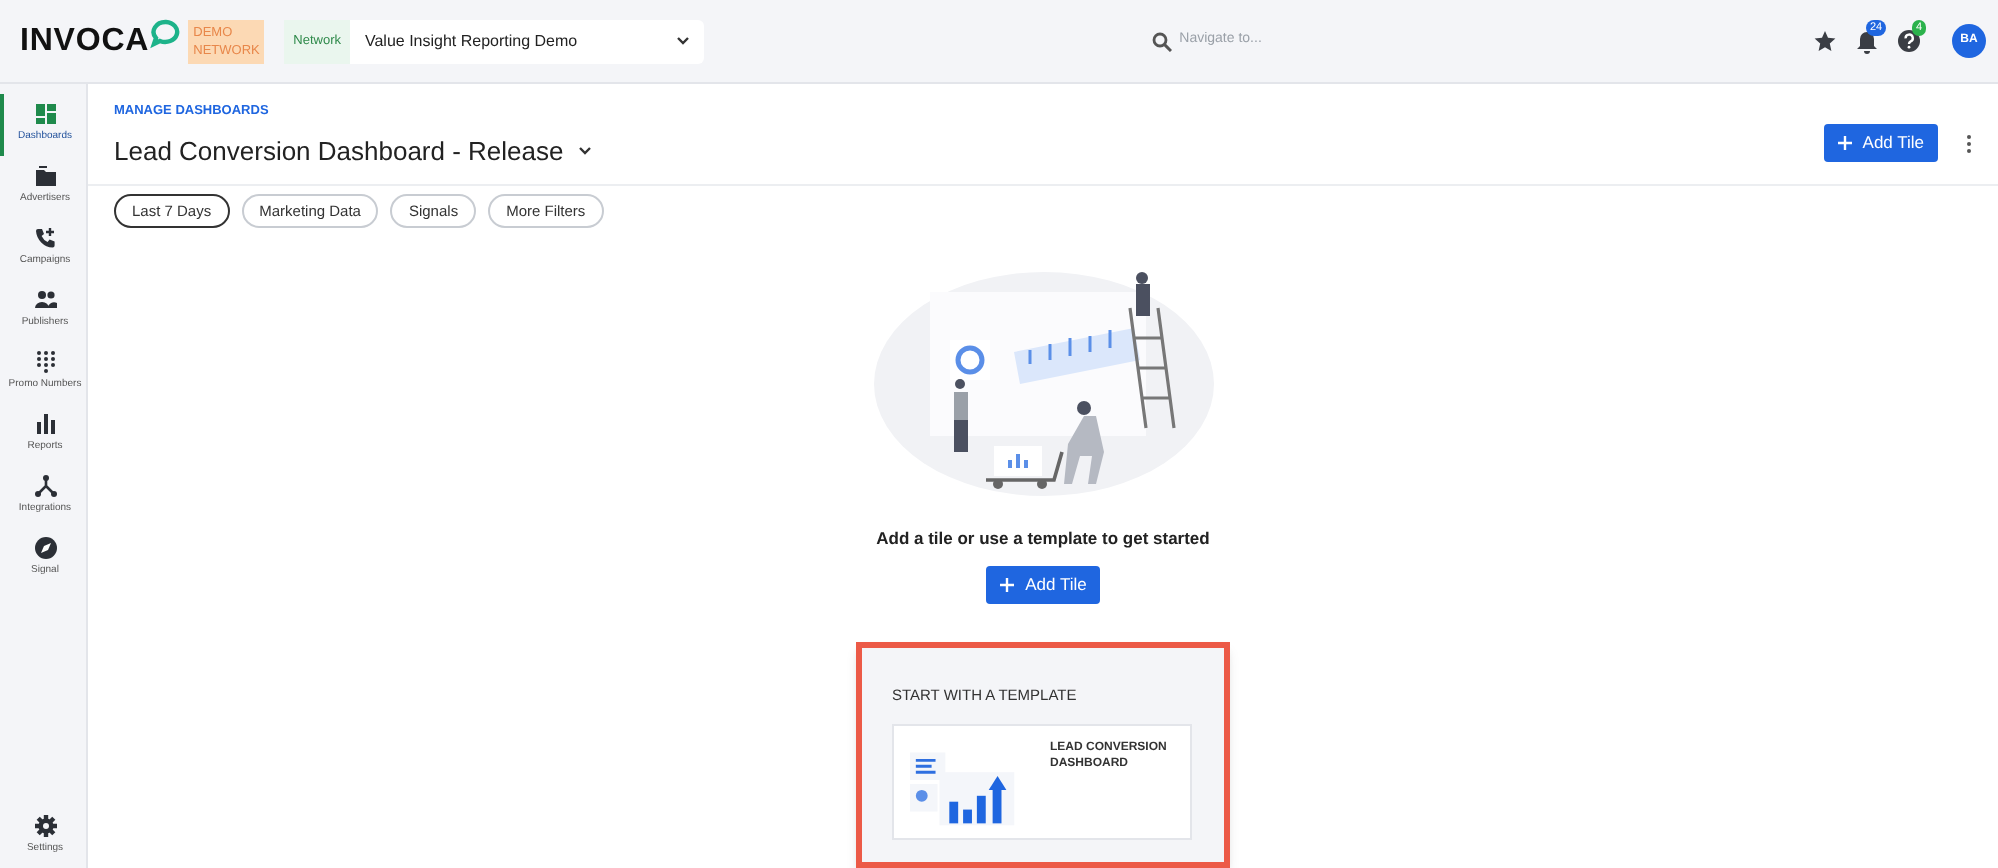  I want to click on network-select: Value Insight Reporting Demo, so click(527, 41).